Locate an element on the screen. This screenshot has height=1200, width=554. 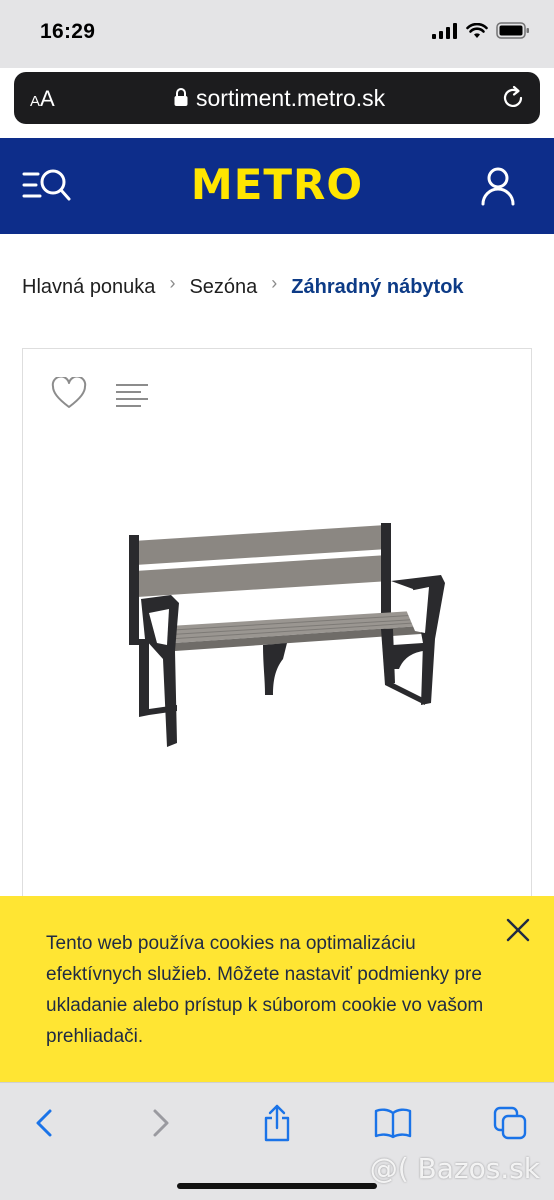
reload-icon is located at coordinates (513, 100).